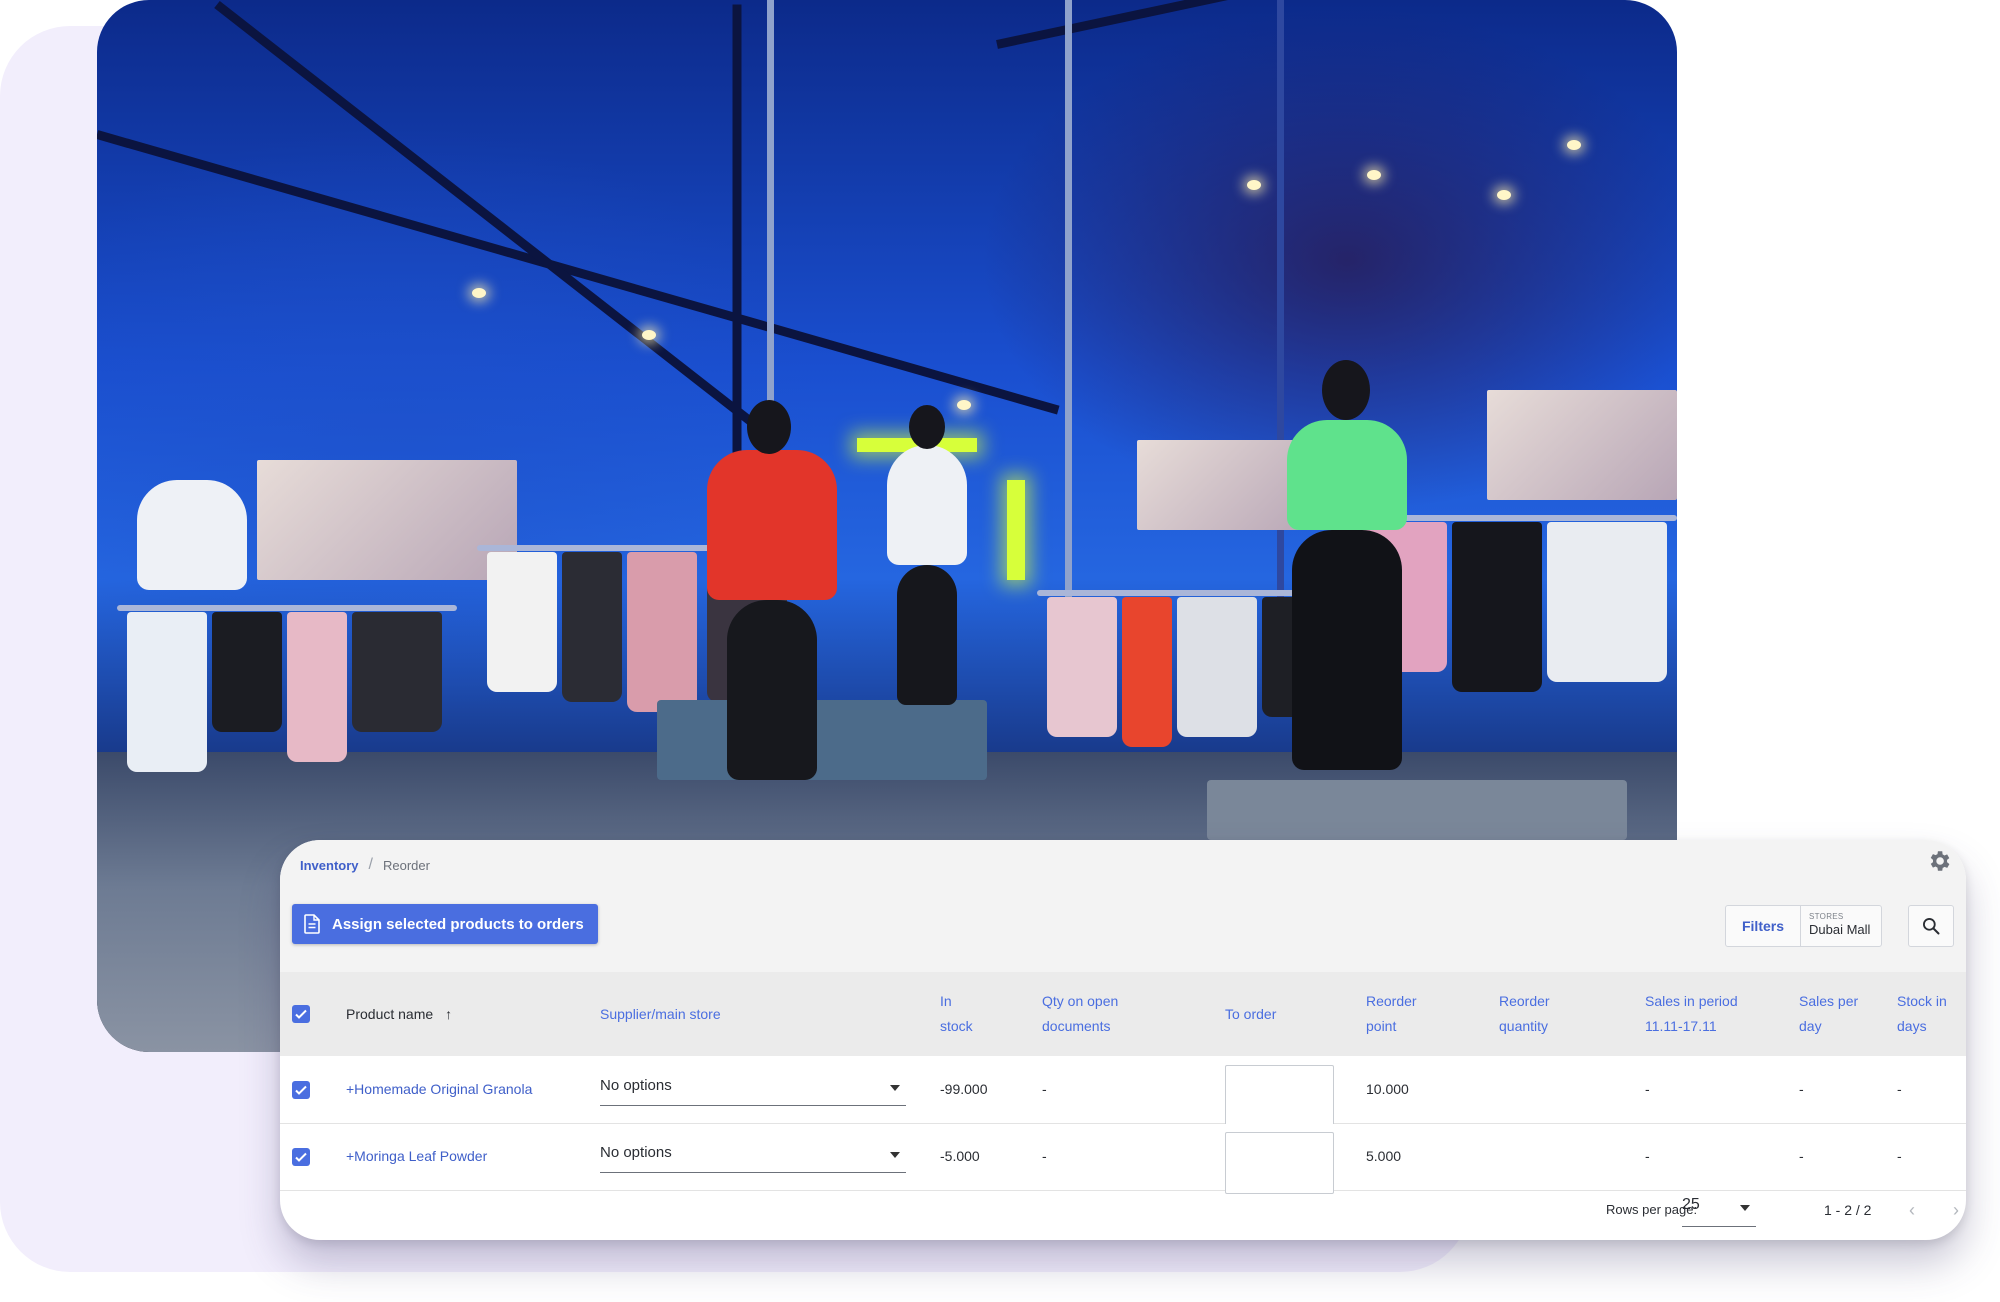 This screenshot has height=1302, width=2000. What do you see at coordinates (1922, 1001) in the screenshot?
I see `column-header-line: Stock in` at bounding box center [1922, 1001].